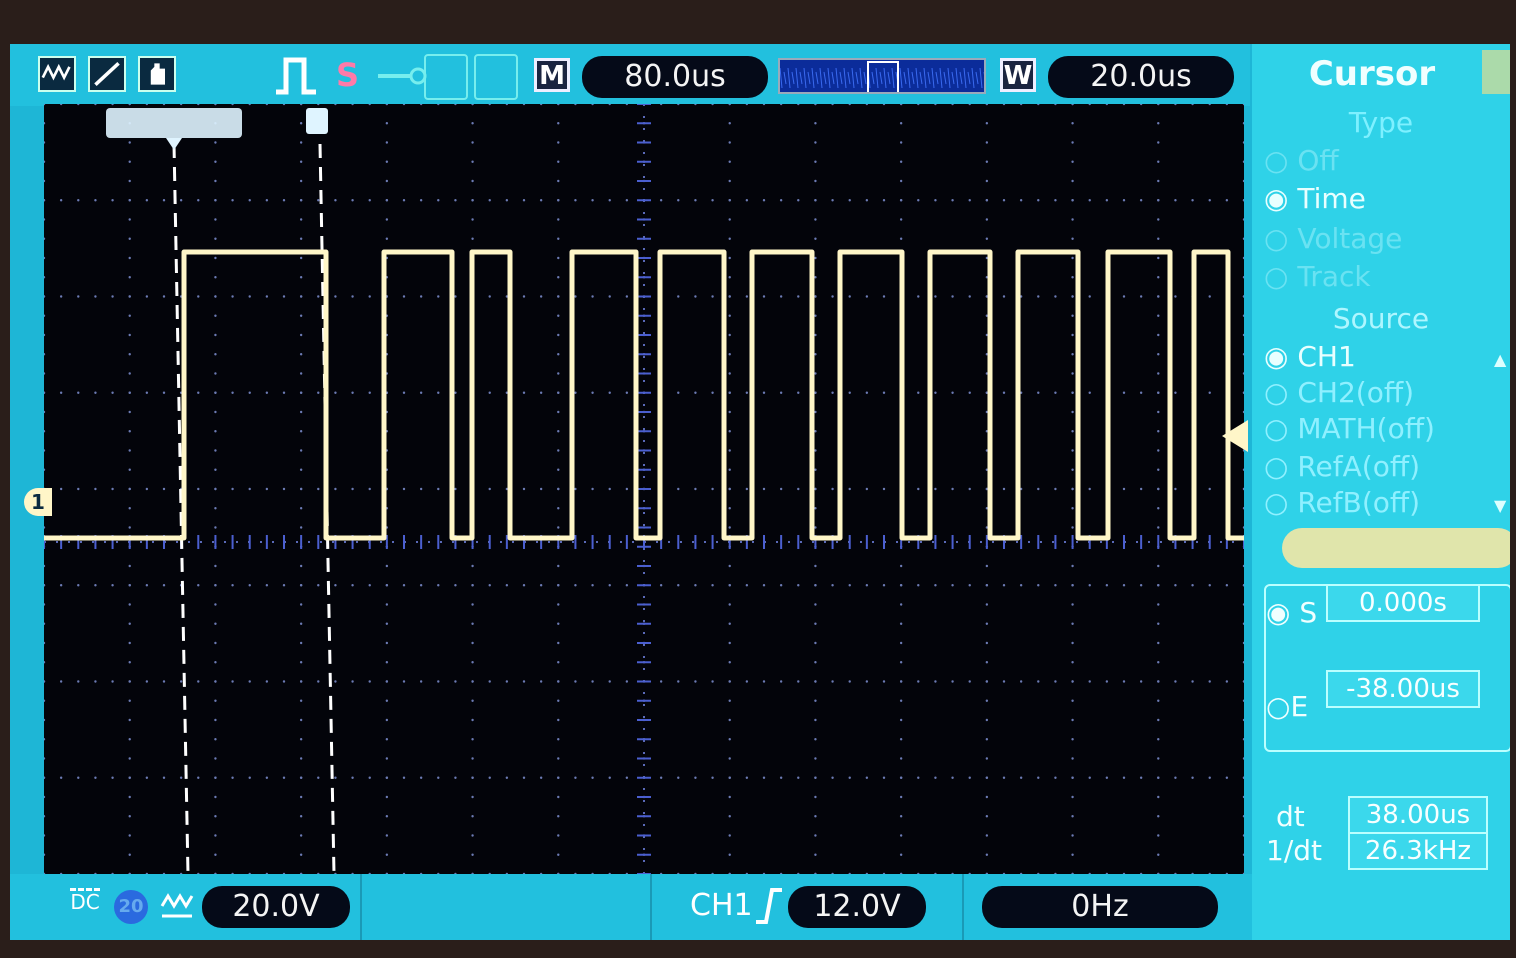 This screenshot has width=1516, height=958. What do you see at coordinates (1291, 612) in the screenshot?
I see `start-cursor-radio: ◉ S` at bounding box center [1291, 612].